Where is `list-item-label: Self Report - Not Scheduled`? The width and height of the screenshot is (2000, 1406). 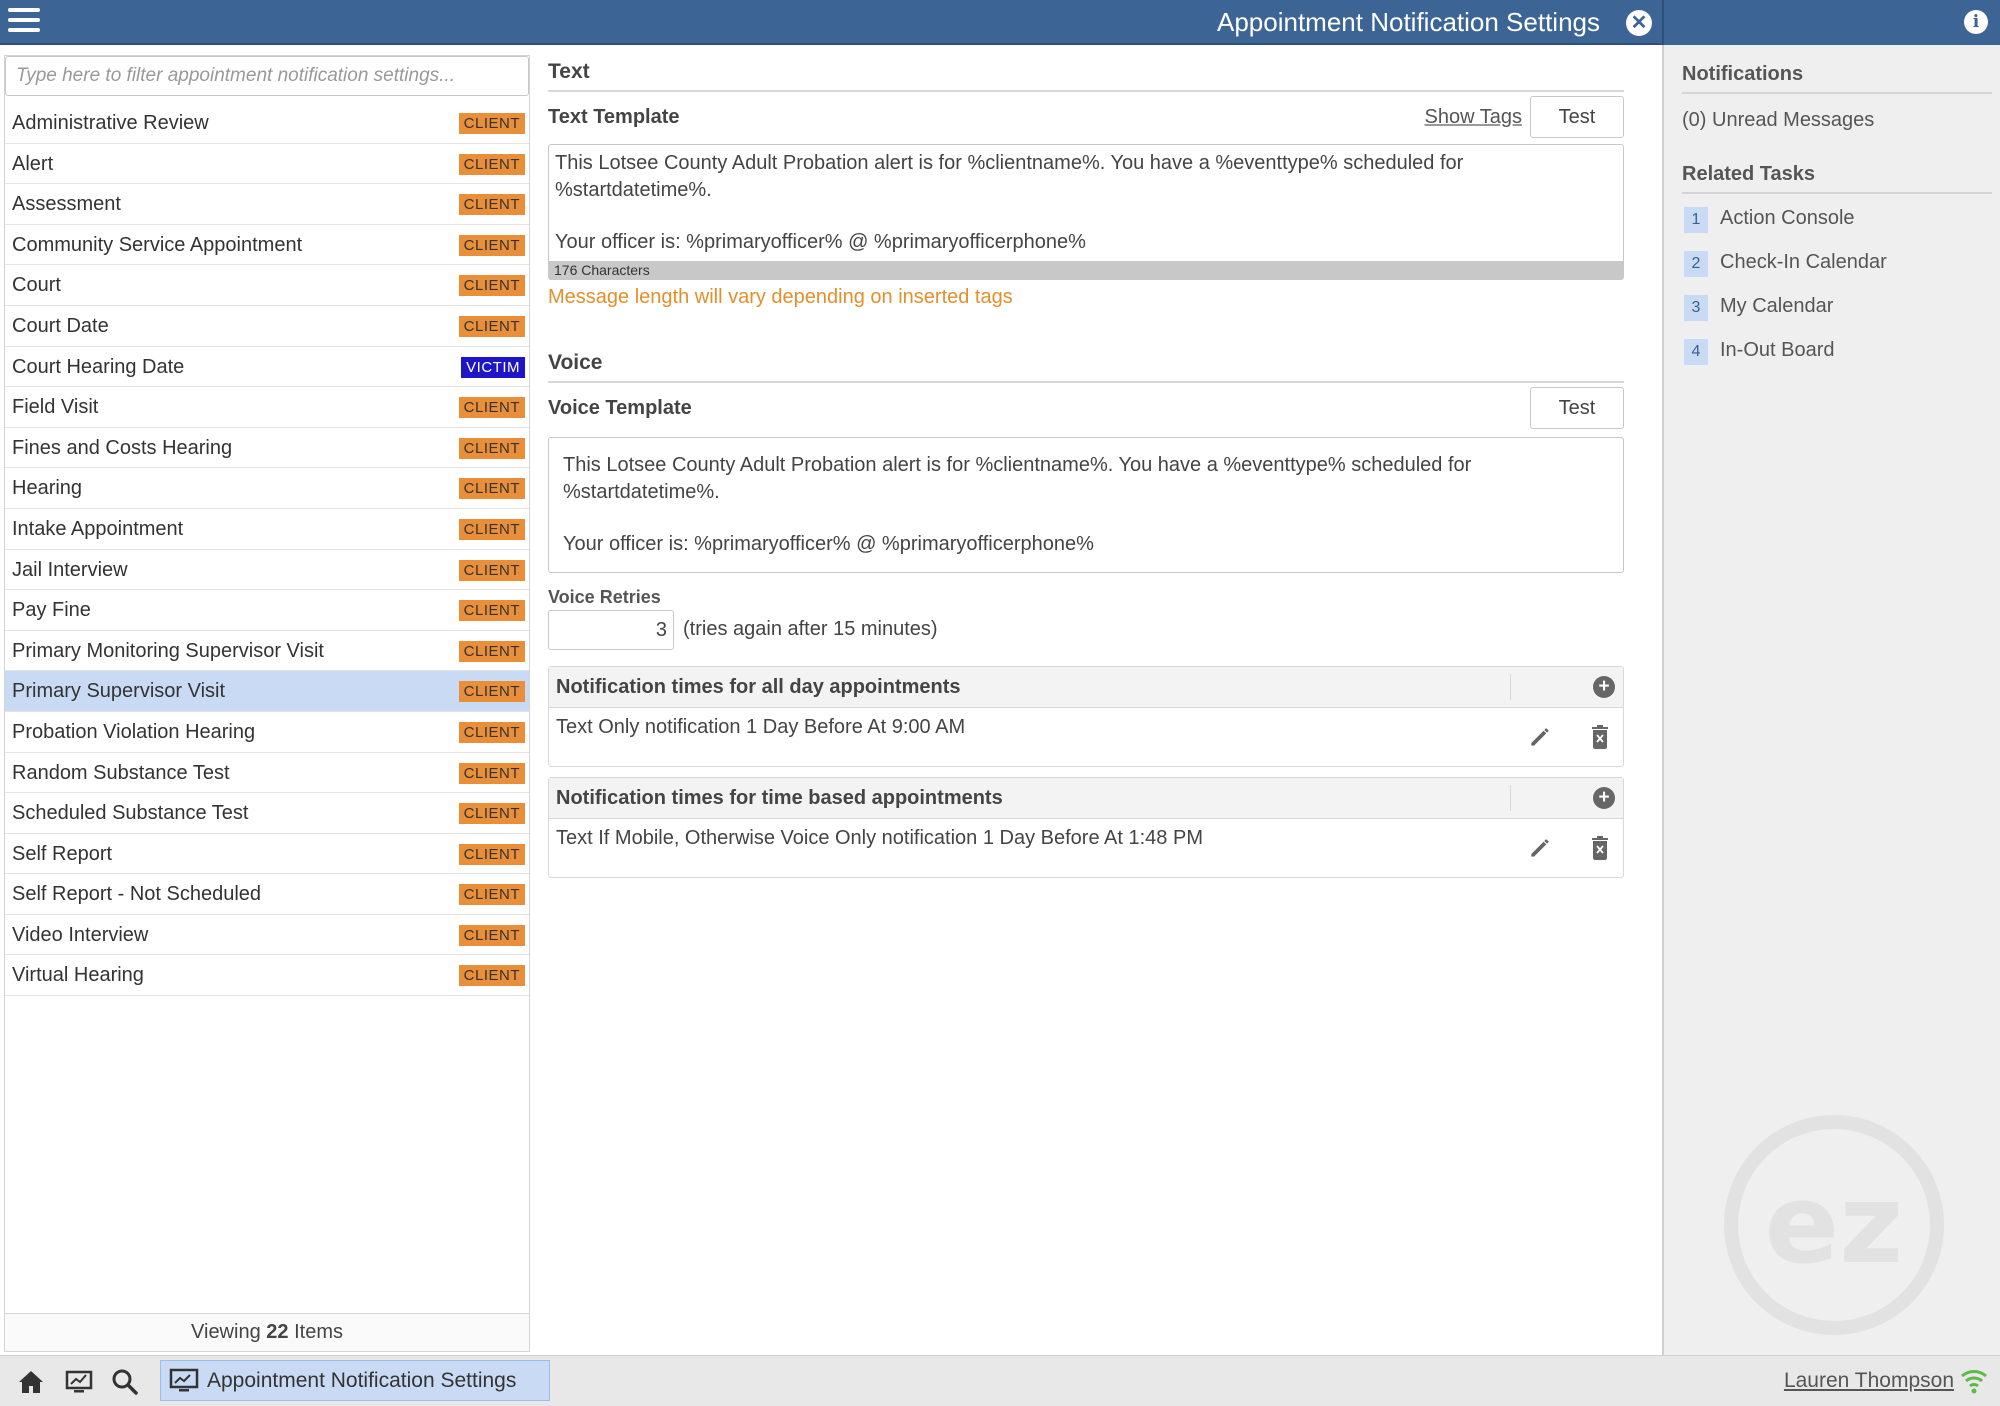
list-item-label: Self Report - Not Scheduled is located at coordinates (137, 894).